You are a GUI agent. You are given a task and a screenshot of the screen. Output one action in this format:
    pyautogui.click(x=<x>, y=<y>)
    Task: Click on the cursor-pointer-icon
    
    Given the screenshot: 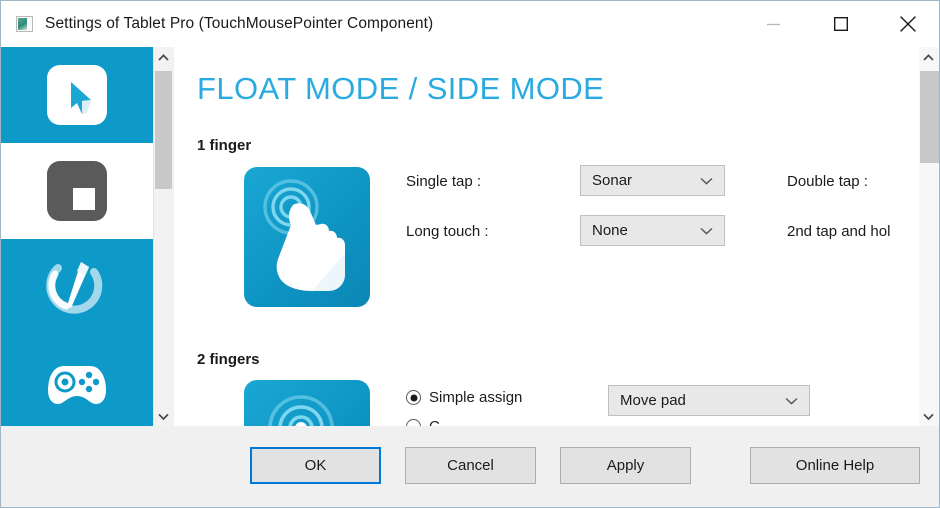 What is the action you would take?
    pyautogui.click(x=77, y=95)
    